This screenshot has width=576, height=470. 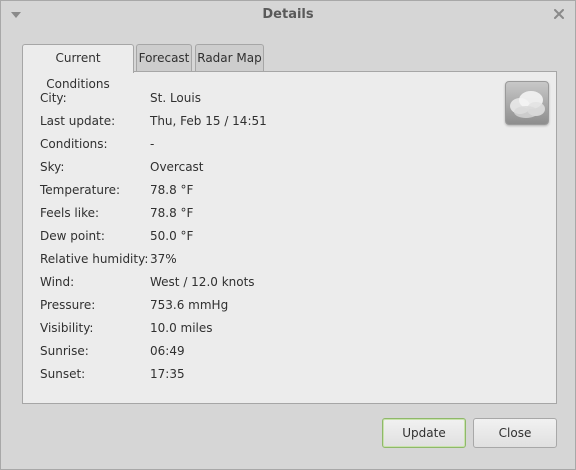 What do you see at coordinates (78, 67) in the screenshot?
I see `tab-current-conditions: Current Conditions` at bounding box center [78, 67].